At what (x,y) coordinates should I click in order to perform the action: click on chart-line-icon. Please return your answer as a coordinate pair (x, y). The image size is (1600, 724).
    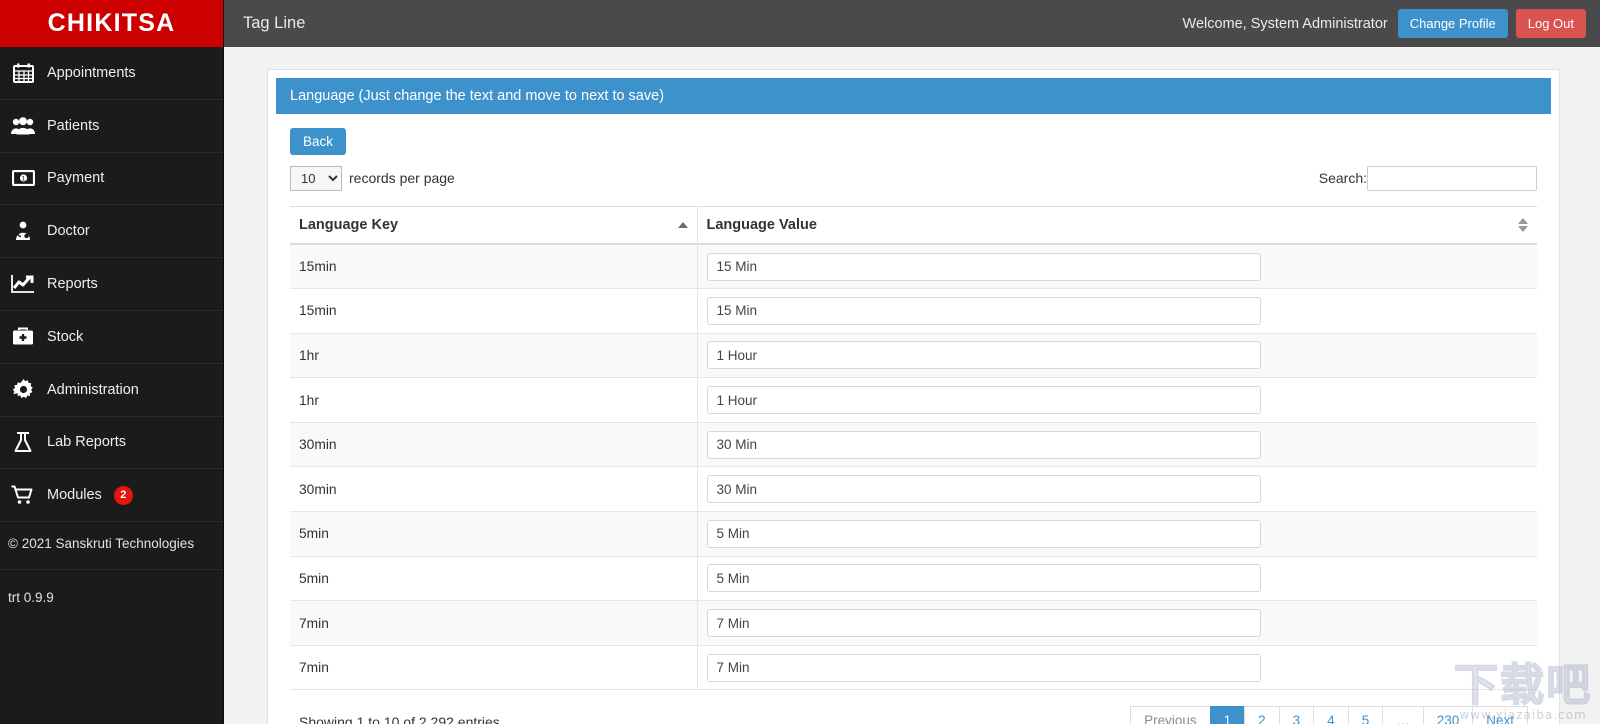
    Looking at the image, I should click on (23, 284).